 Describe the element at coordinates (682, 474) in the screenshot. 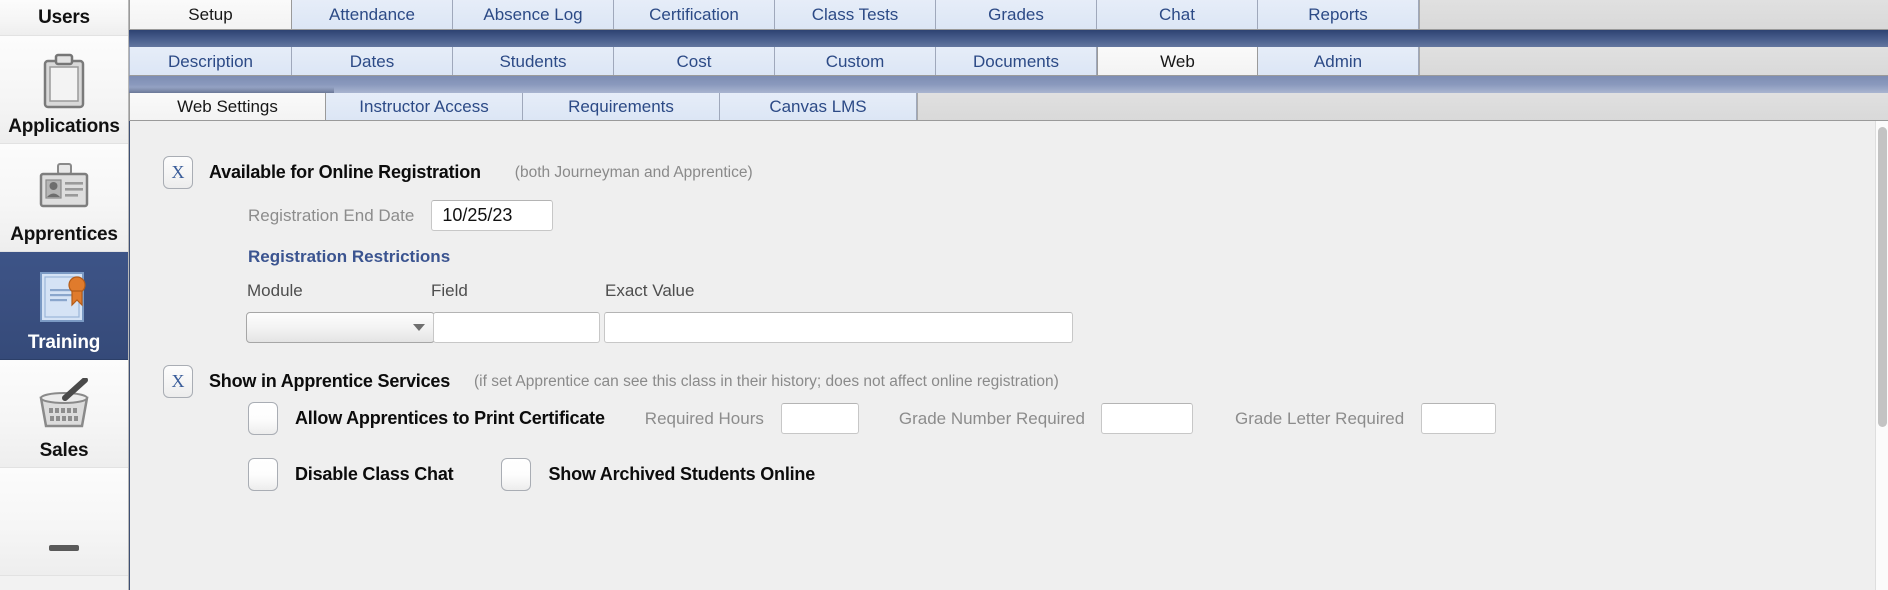

I see `show-archived-students-label: Show Archived Students Online` at that location.